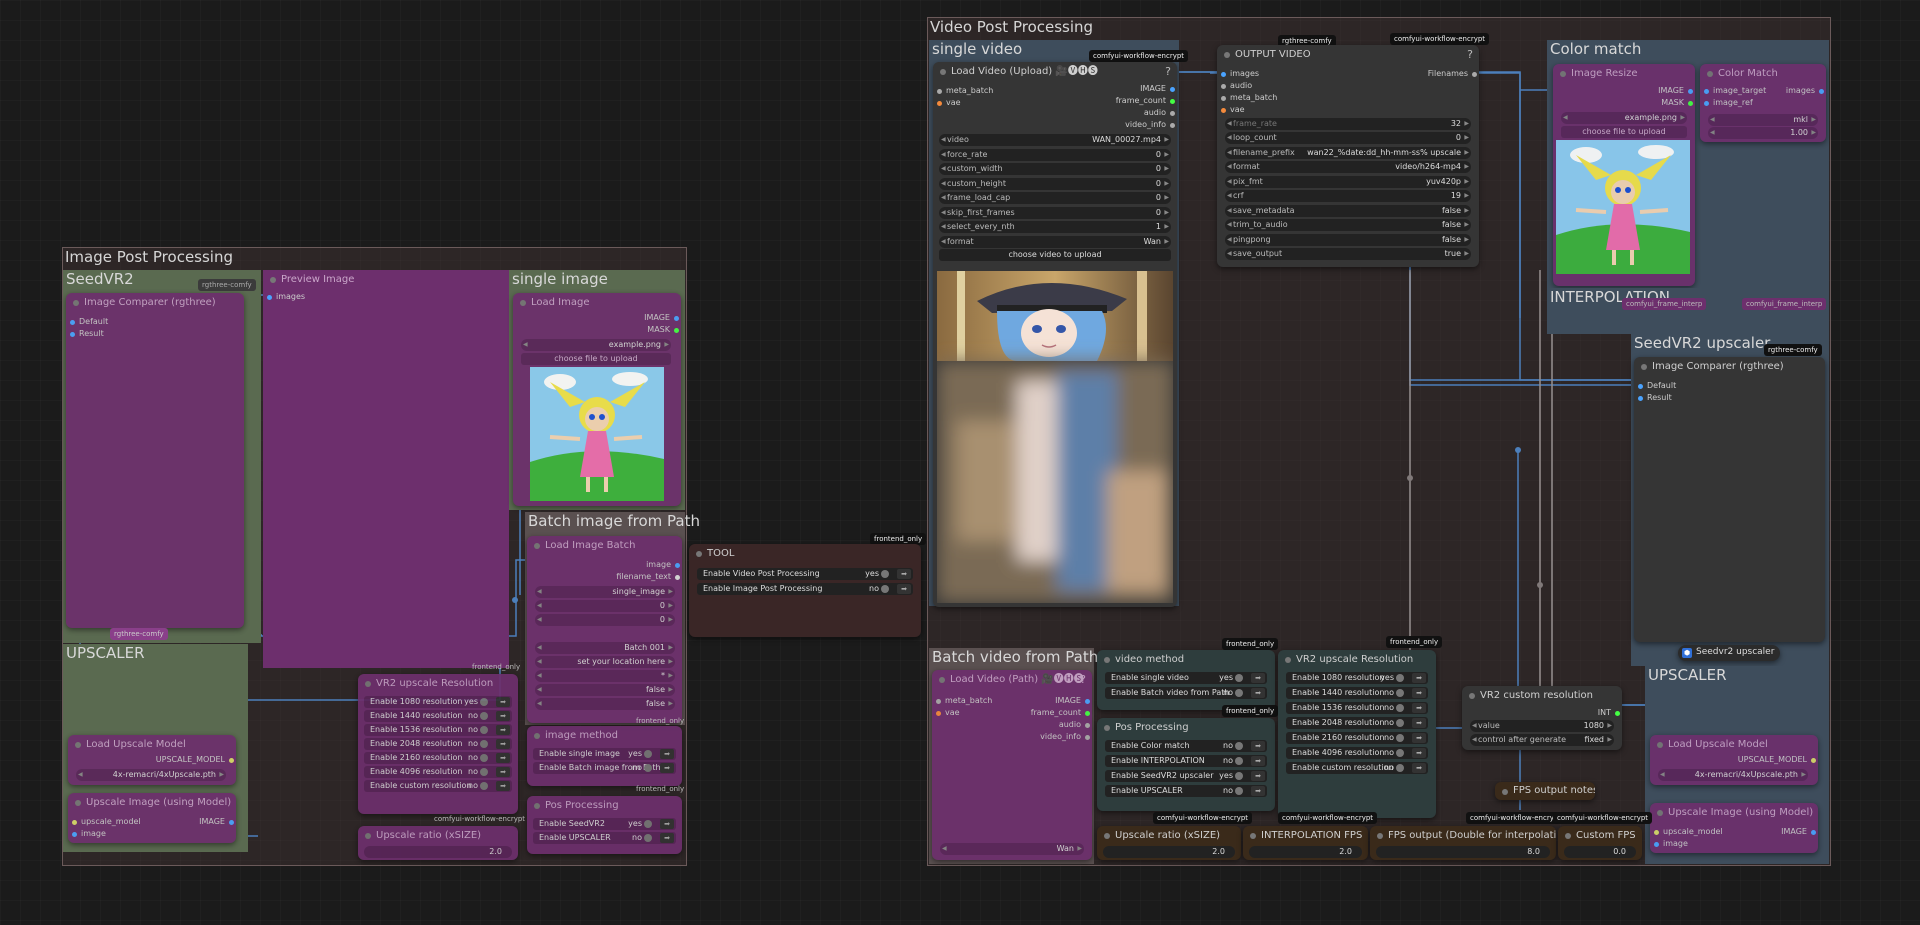 The width and height of the screenshot is (1920, 925). Describe the element at coordinates (438, 786) in the screenshot. I see `toggle-row: Enable custom resolution no ➡` at that location.